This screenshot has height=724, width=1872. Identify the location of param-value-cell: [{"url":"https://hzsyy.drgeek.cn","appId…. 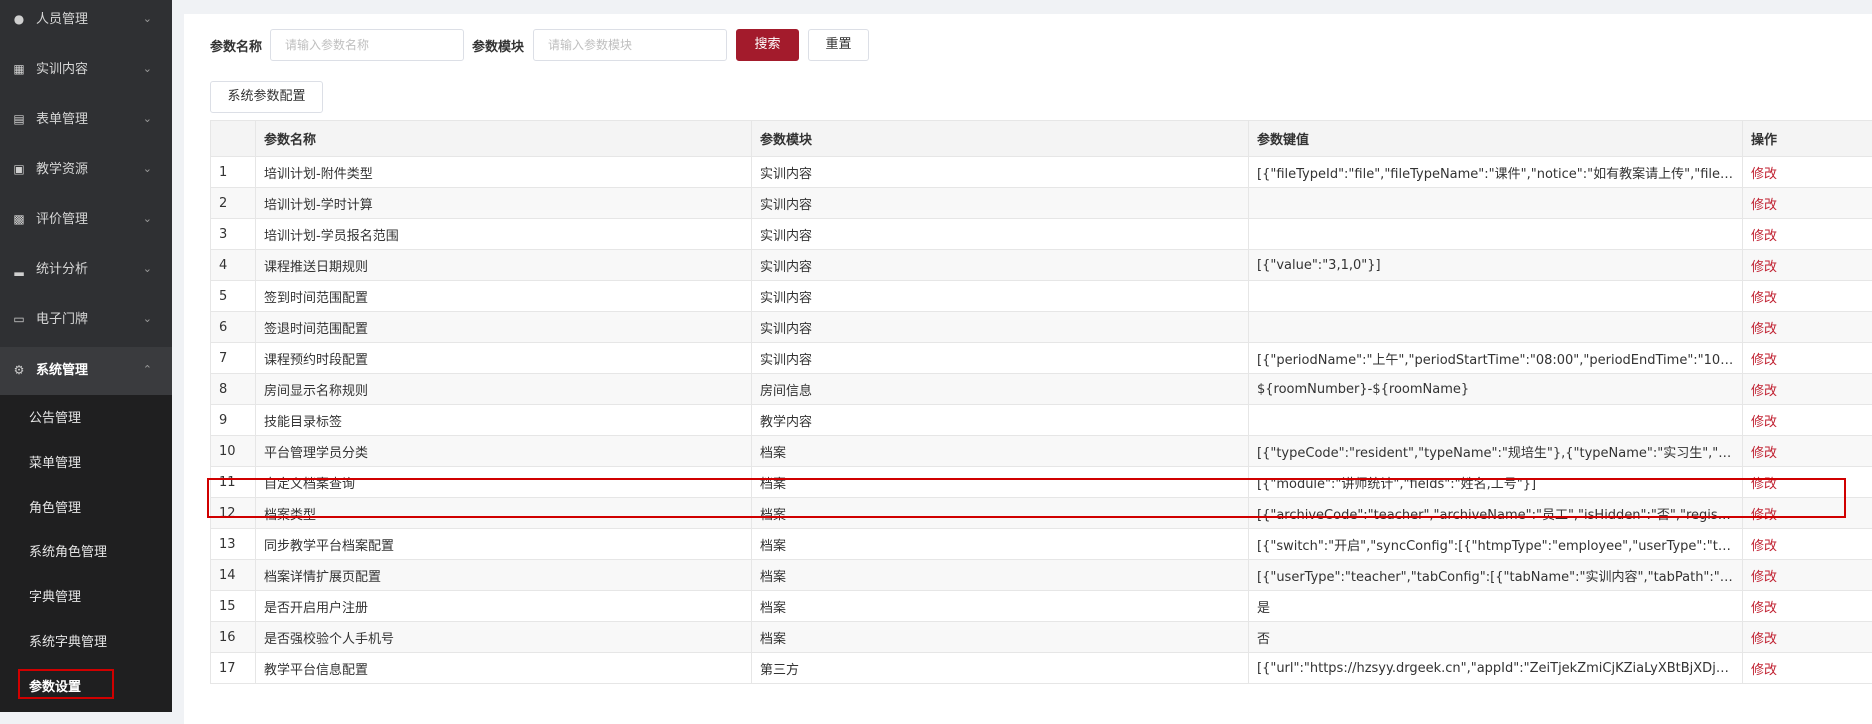
(1496, 668).